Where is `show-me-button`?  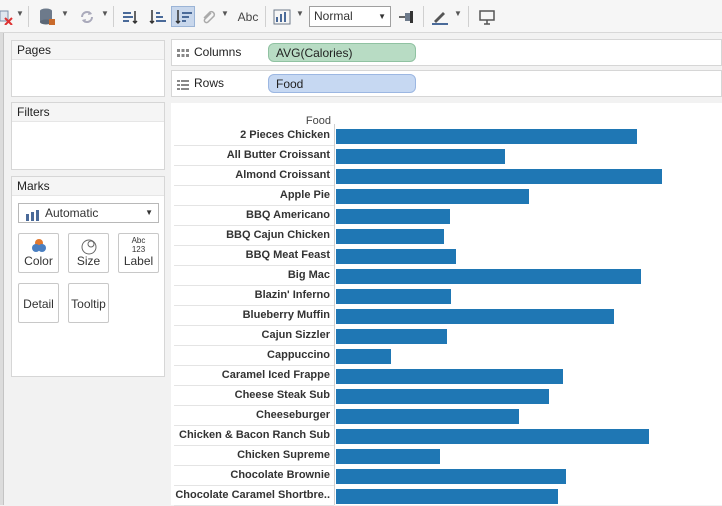
show-me-button is located at coordinates (282, 16).